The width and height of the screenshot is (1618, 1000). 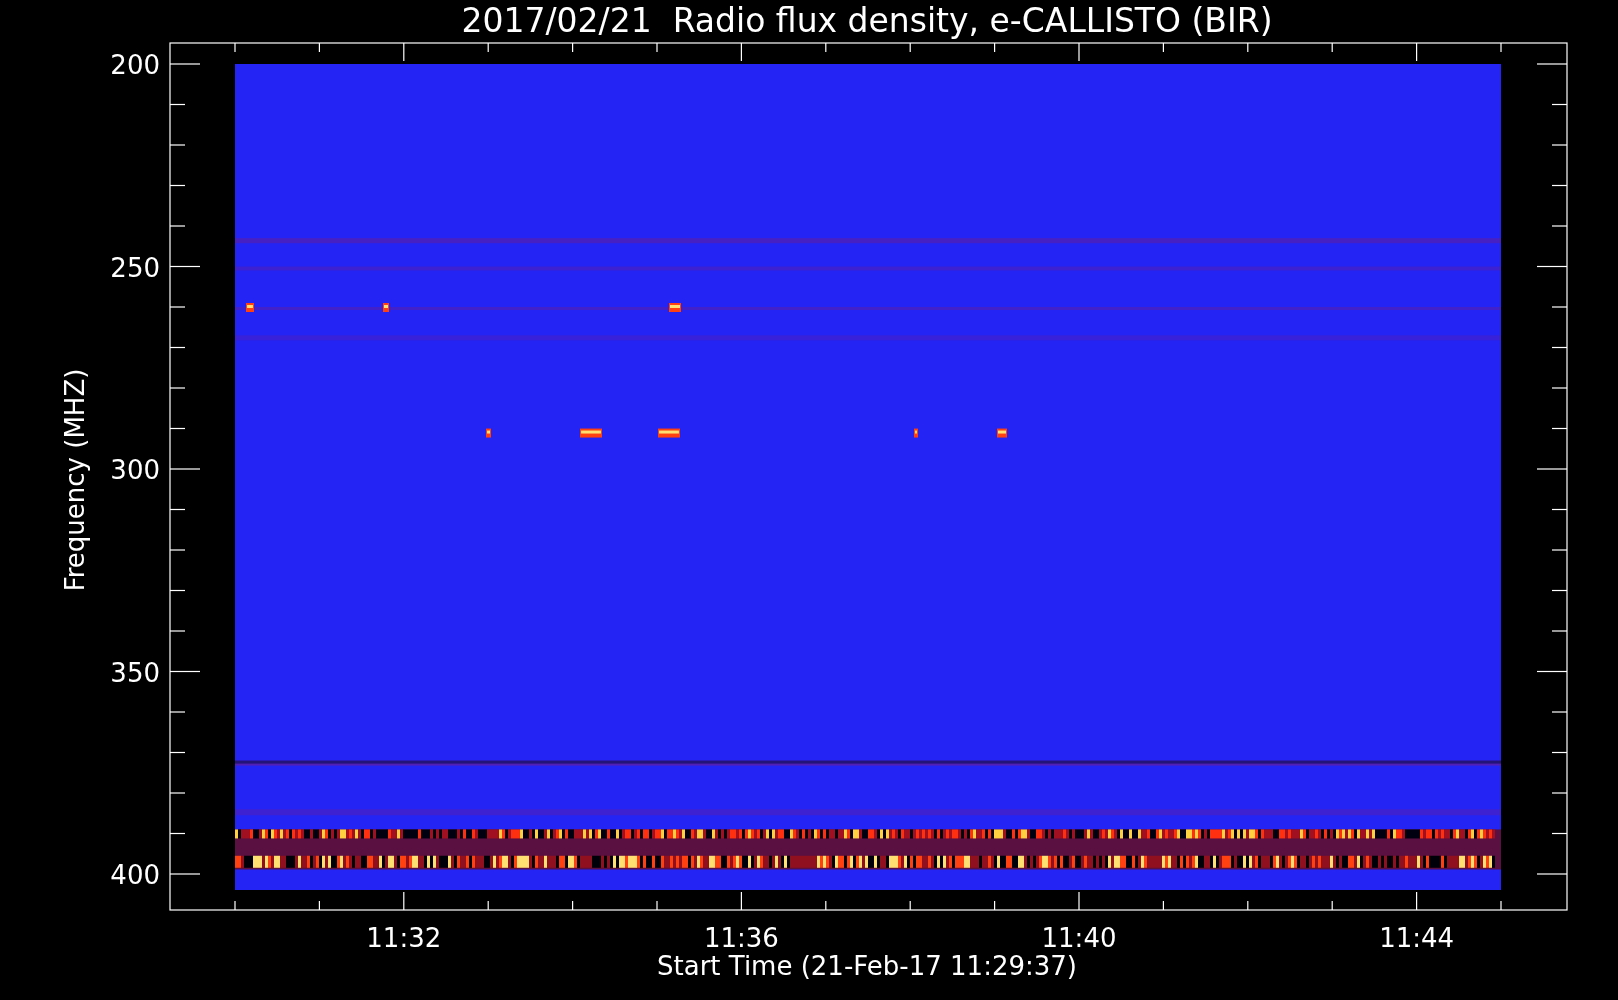 I want to click on x-tick-label: 11:32, so click(x=404, y=938).